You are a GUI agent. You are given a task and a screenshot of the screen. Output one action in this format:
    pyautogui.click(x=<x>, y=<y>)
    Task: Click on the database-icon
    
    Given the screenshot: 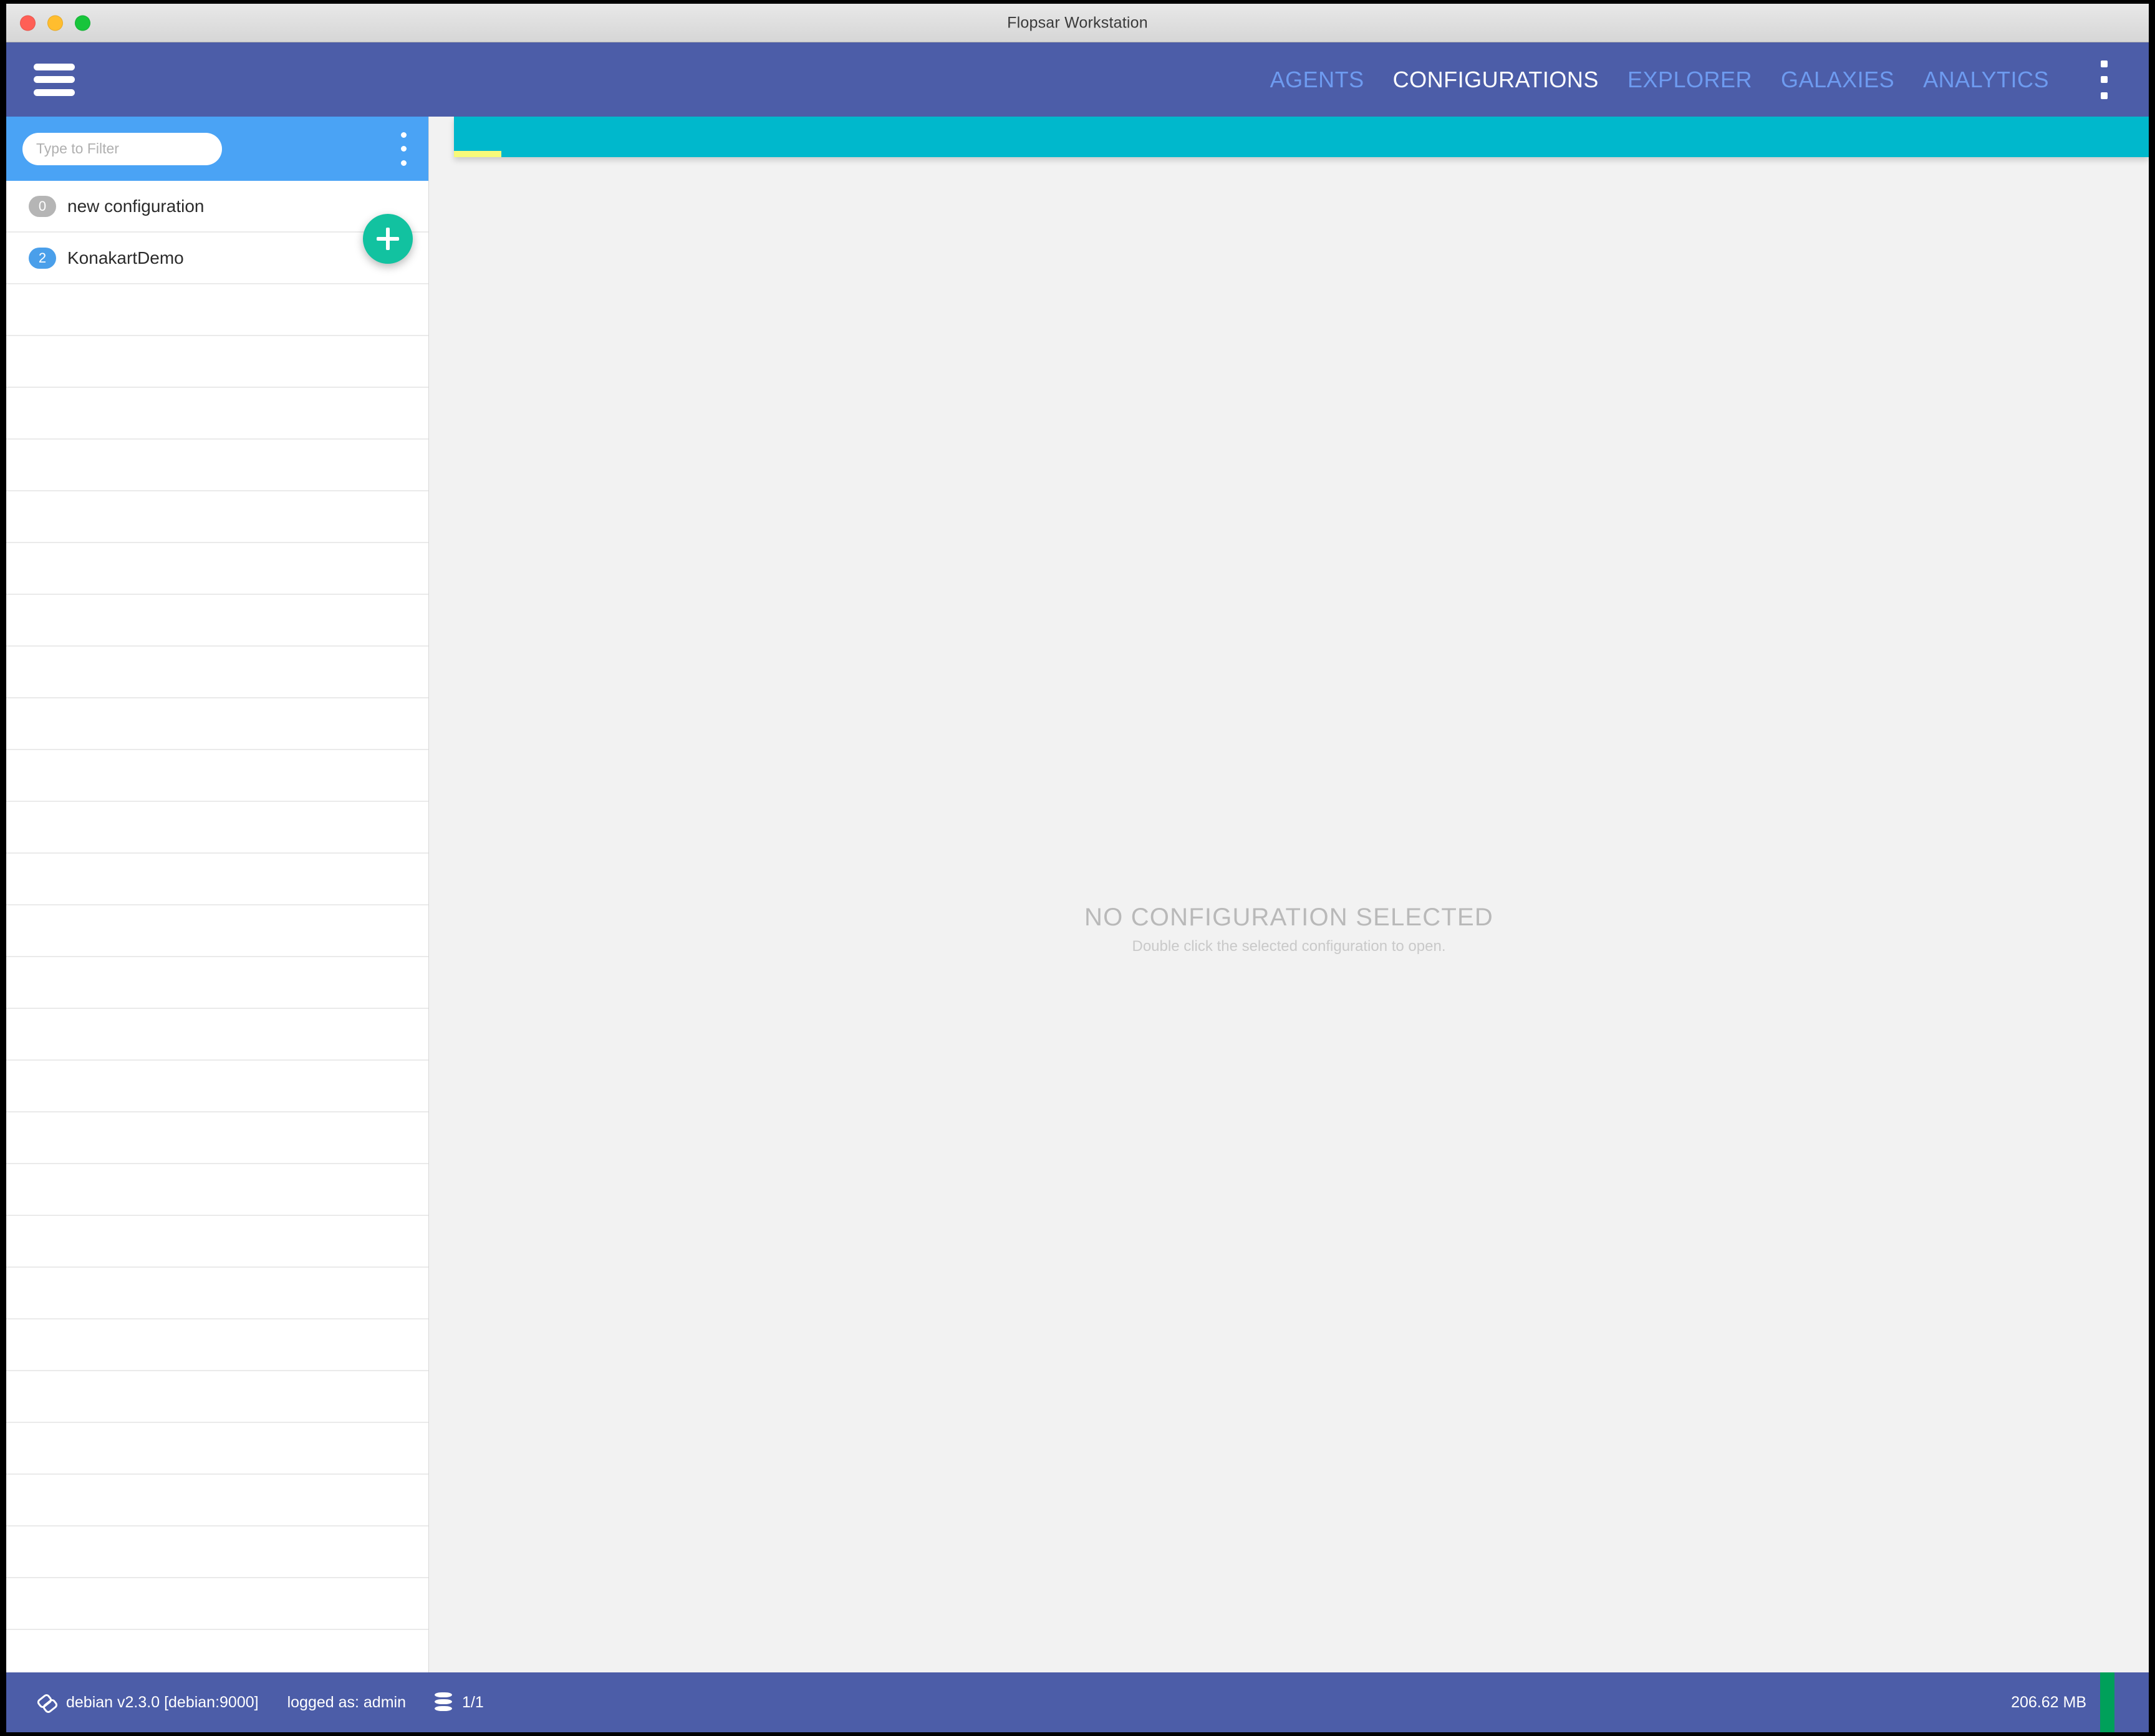 What is the action you would take?
    pyautogui.click(x=443, y=1702)
    